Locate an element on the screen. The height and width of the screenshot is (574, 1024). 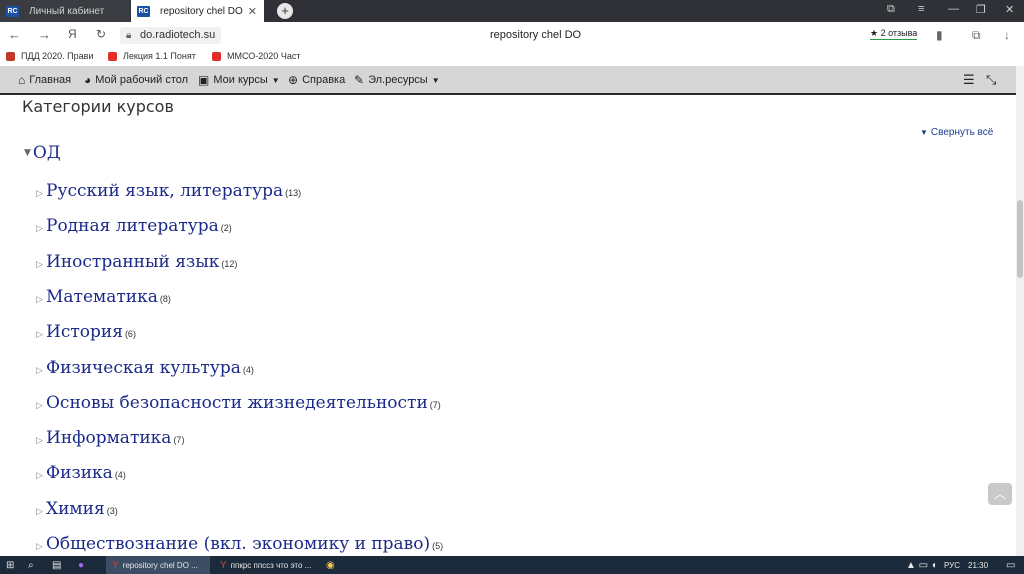
course-category-name: Физика is located at coordinates (79, 473).